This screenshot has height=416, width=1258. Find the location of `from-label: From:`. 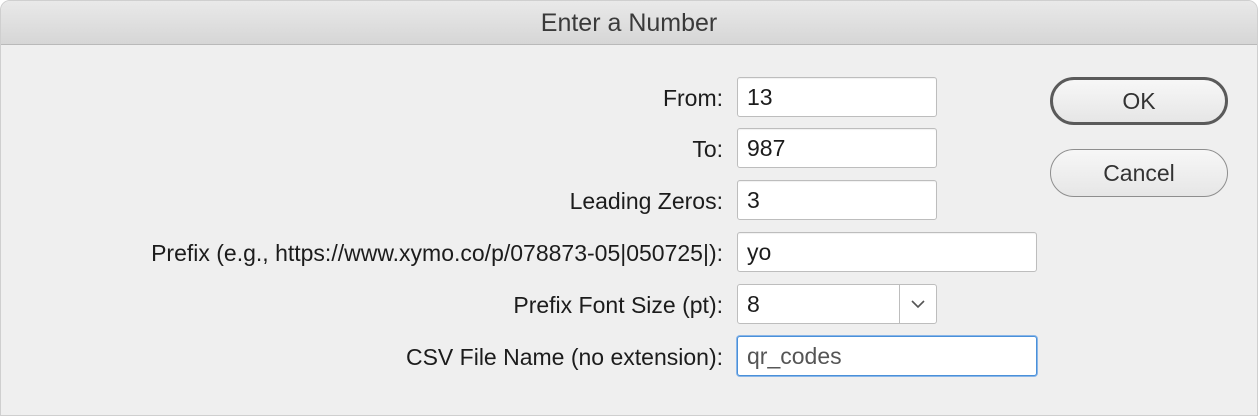

from-label: From: is located at coordinates (692, 98).